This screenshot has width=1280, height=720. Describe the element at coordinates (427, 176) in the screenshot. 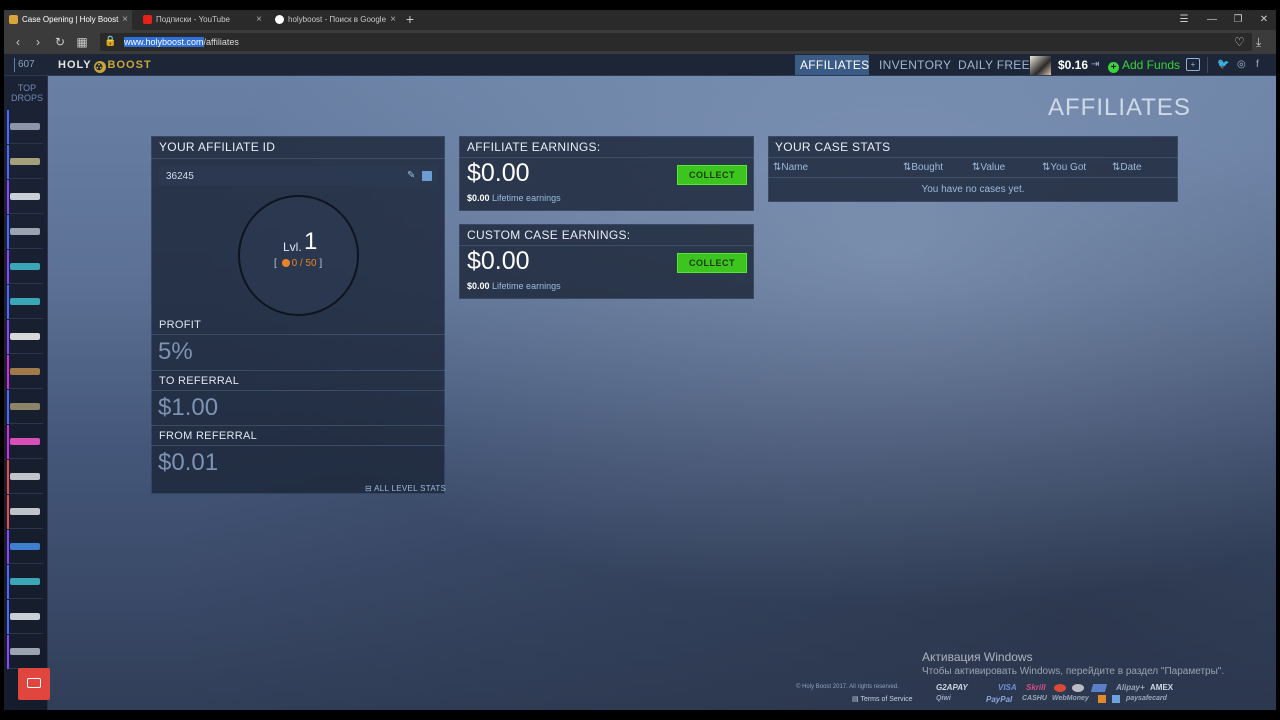

I see `share-icon` at that location.